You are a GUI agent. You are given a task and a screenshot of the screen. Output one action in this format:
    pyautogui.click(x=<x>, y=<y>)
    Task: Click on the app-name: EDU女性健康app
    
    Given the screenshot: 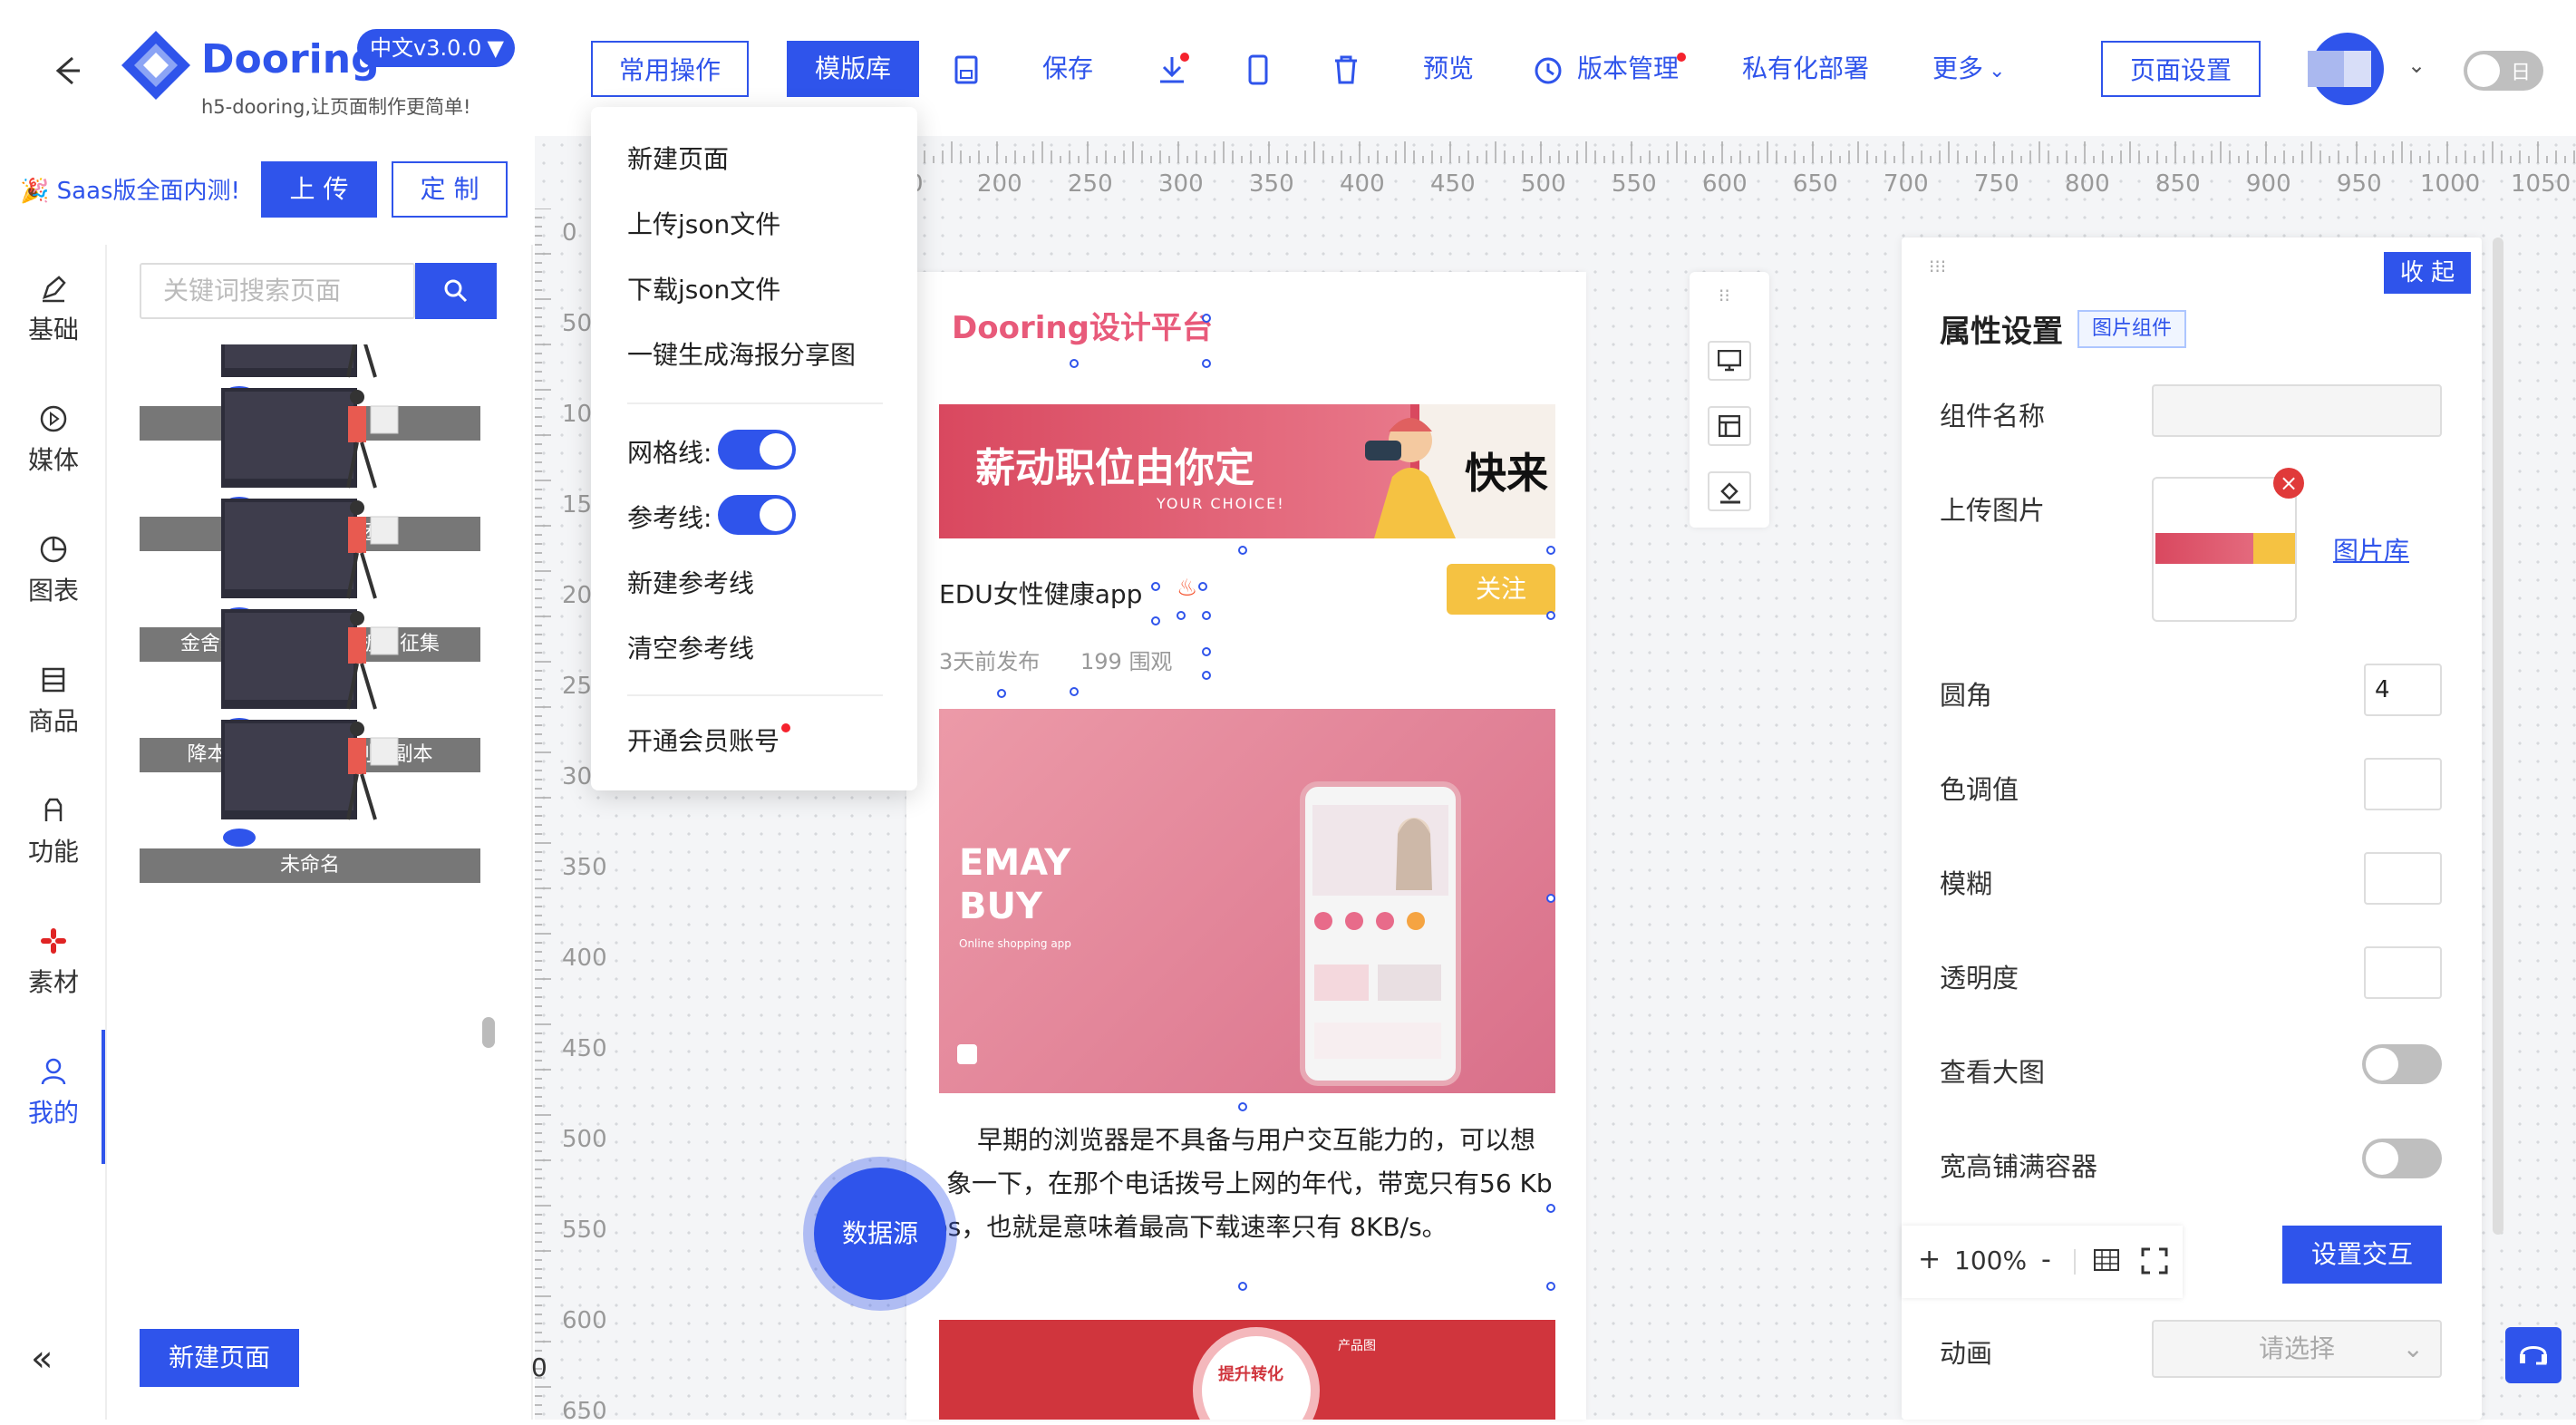 What is the action you would take?
    pyautogui.click(x=1040, y=593)
    